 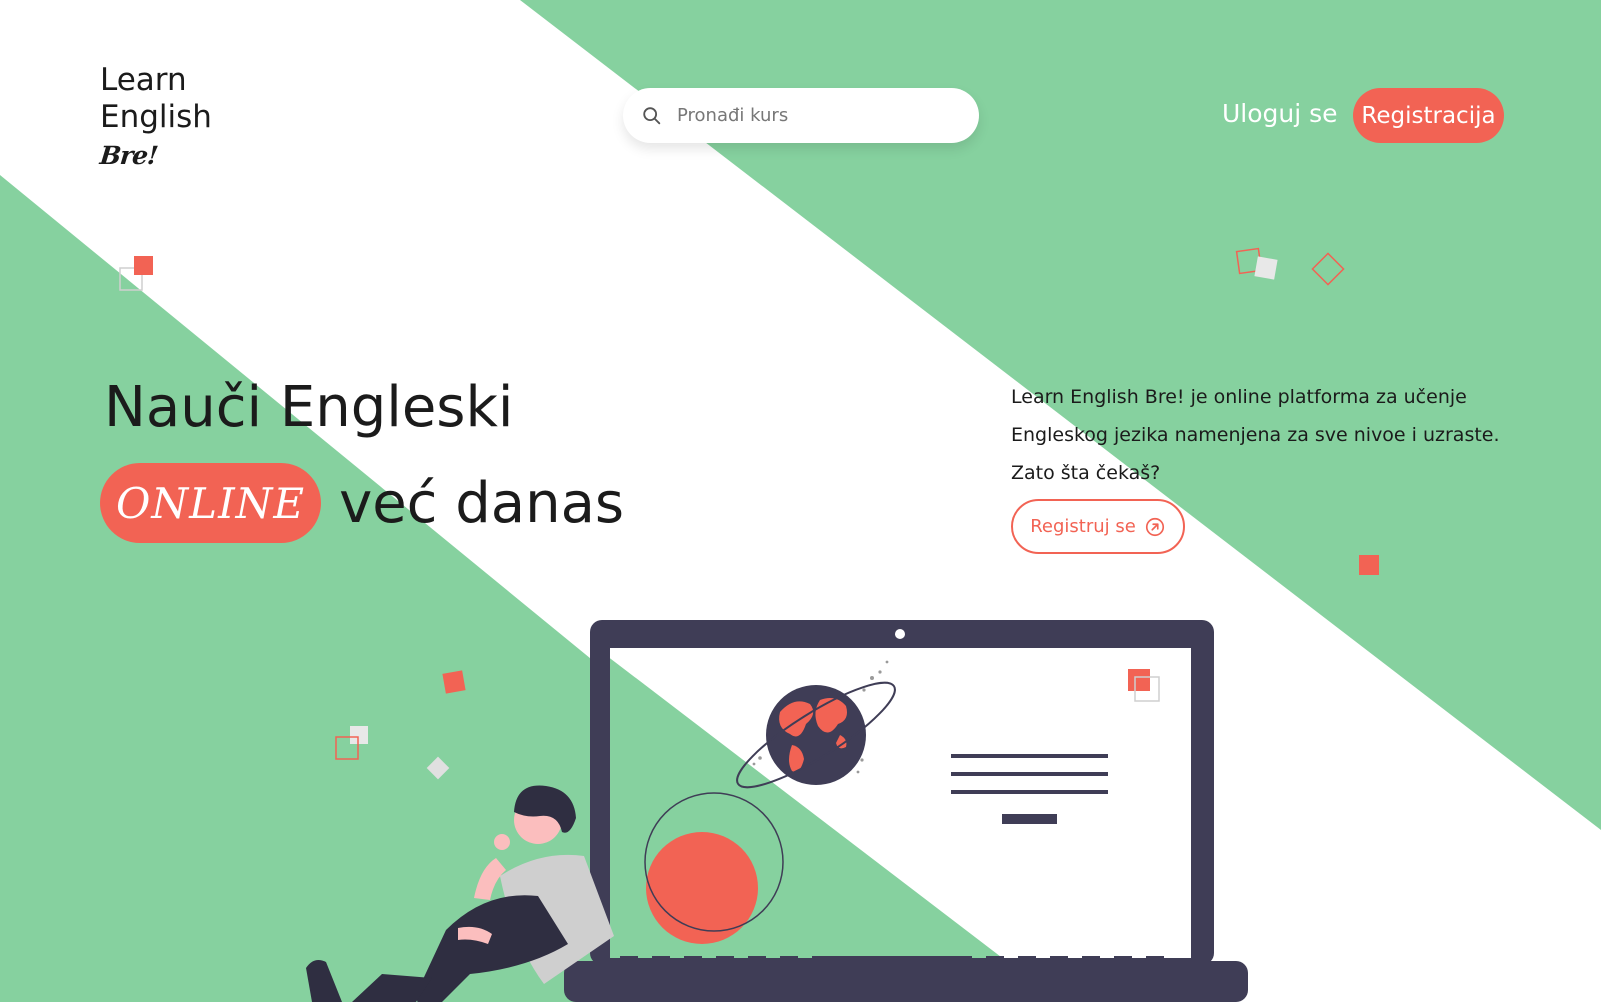 I want to click on logo-word-english: English, so click(x=156, y=117).